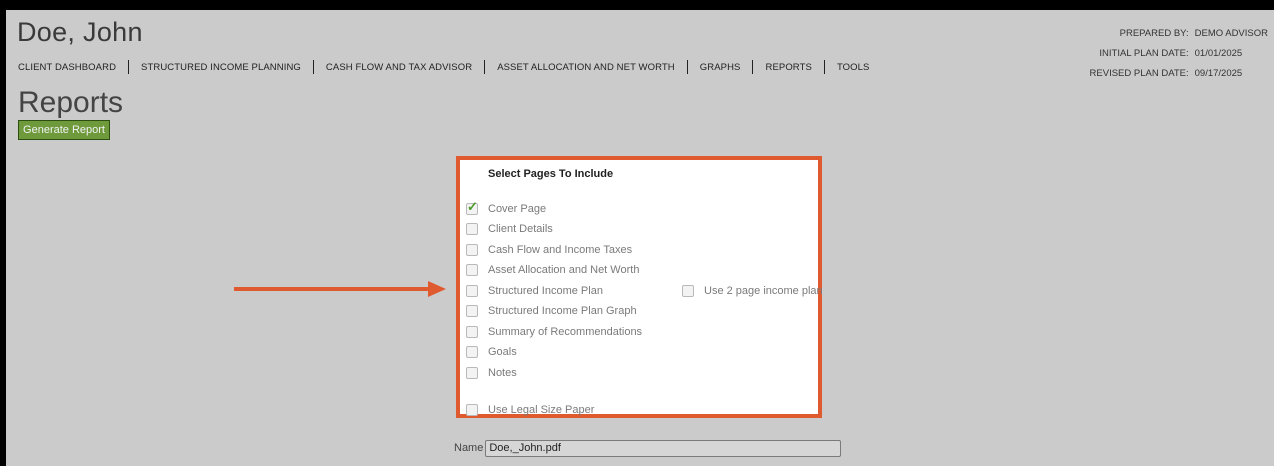 This screenshot has width=1274, height=466. What do you see at coordinates (663, 448) in the screenshot?
I see `file-name-input` at bounding box center [663, 448].